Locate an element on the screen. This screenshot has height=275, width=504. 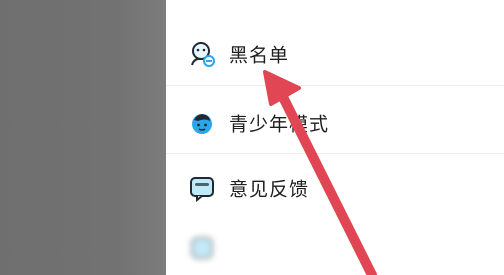
menu-item-label: 黑名单 is located at coordinates (259, 55).